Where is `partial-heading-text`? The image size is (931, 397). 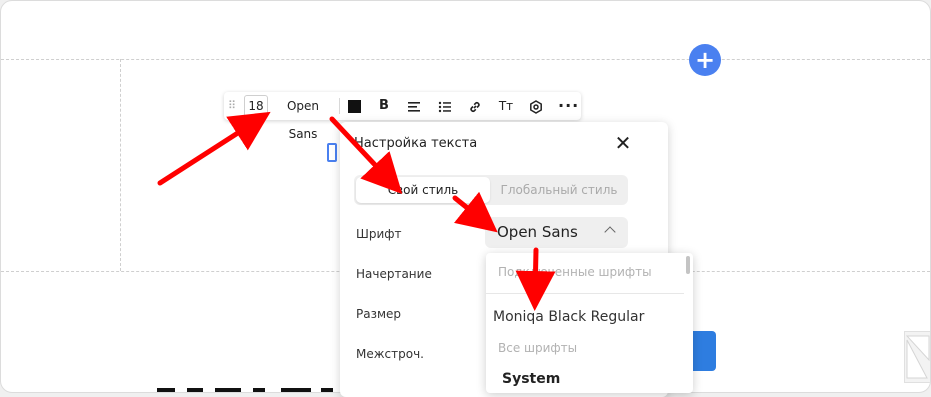
partial-heading-text is located at coordinates (245, 390).